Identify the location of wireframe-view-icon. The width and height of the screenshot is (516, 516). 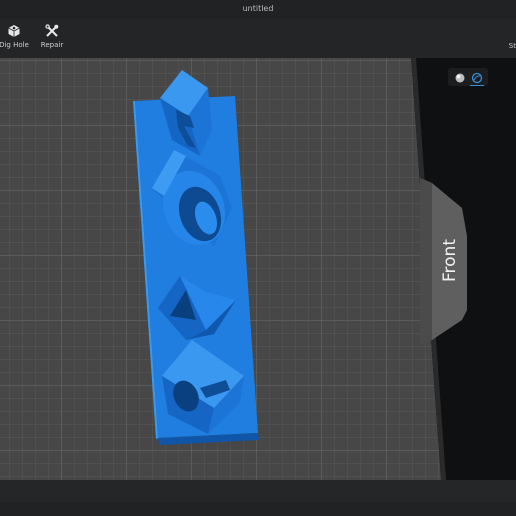
(477, 78).